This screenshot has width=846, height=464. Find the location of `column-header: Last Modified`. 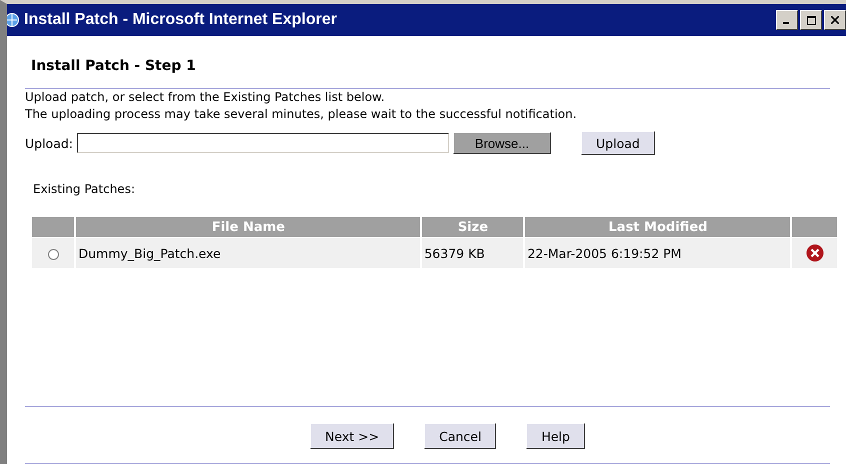

column-header: Last Modified is located at coordinates (657, 227).